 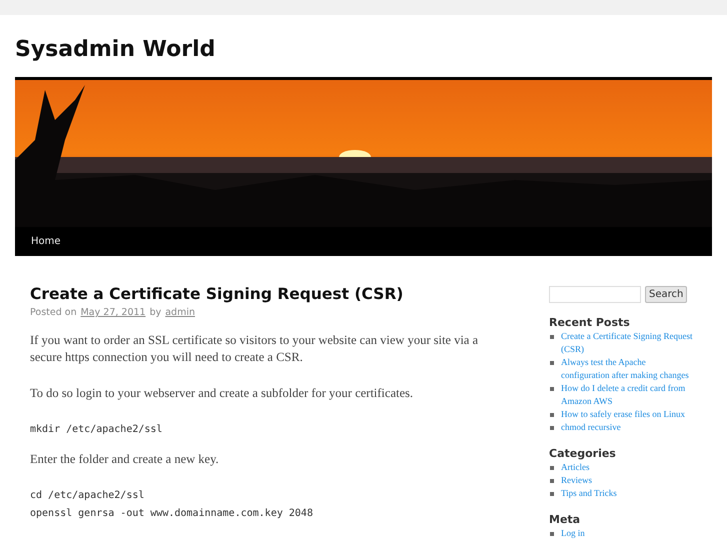 What do you see at coordinates (96, 430) in the screenshot?
I see `code-line: mkdir /etc/apache2/ssl` at bounding box center [96, 430].